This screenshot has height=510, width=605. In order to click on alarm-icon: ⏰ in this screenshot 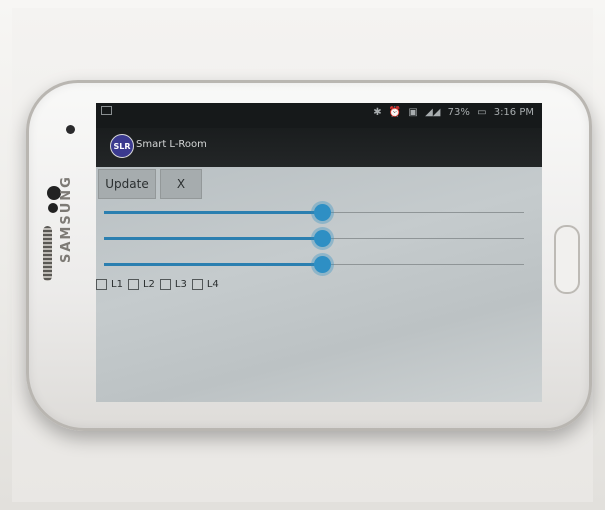, I will do `click(395, 112)`.